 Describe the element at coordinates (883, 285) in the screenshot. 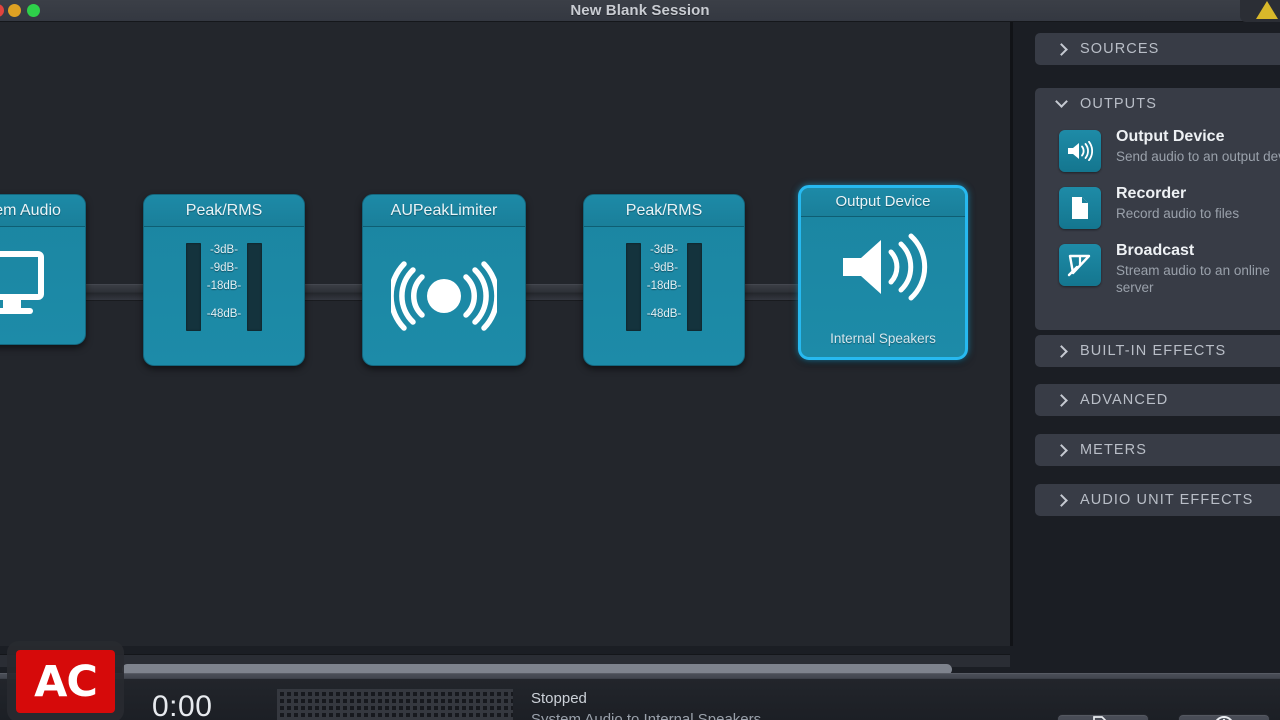

I see `node-body: Internal Speakers` at that location.